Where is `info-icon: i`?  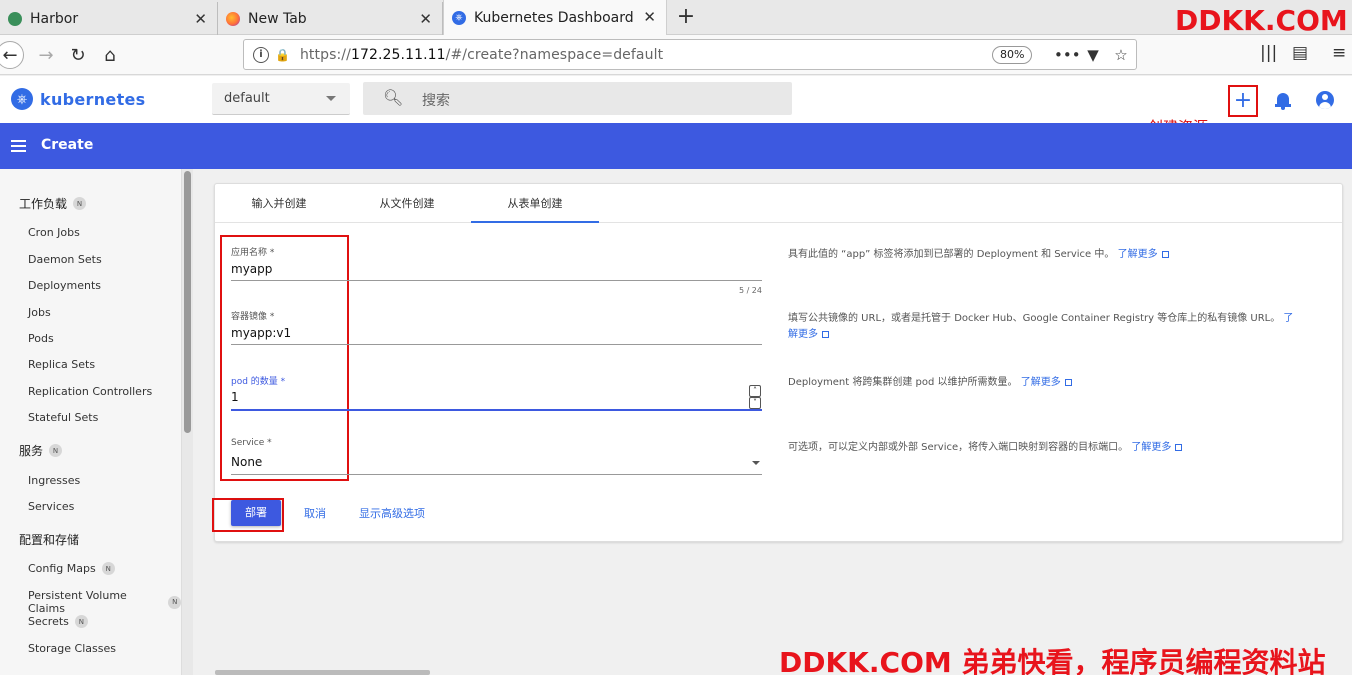 info-icon: i is located at coordinates (261, 54).